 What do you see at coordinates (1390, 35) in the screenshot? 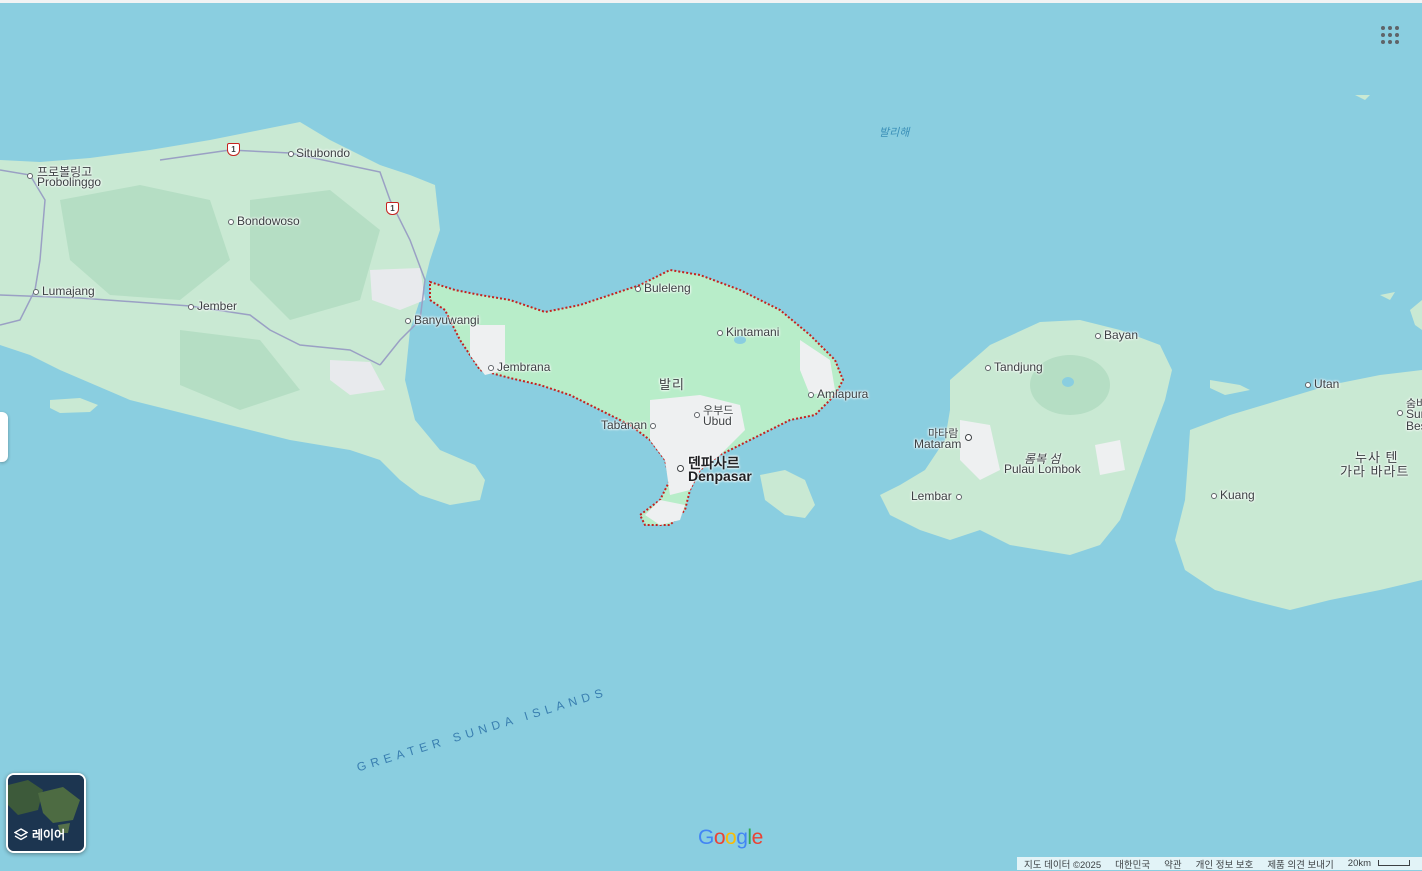
I see `apps-grid-icon` at bounding box center [1390, 35].